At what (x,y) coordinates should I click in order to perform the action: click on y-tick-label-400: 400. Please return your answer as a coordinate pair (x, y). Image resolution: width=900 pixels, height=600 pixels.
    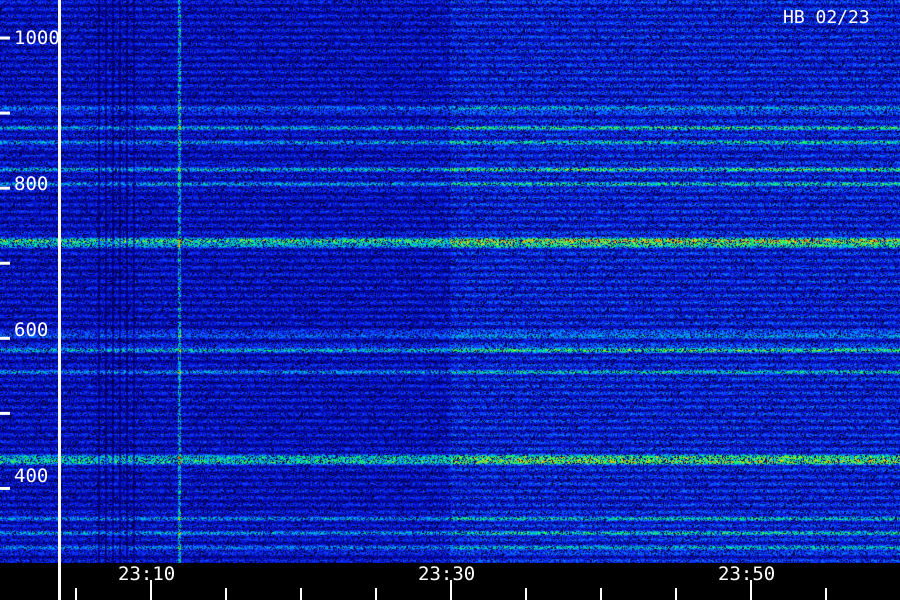
    Looking at the image, I should click on (31, 476).